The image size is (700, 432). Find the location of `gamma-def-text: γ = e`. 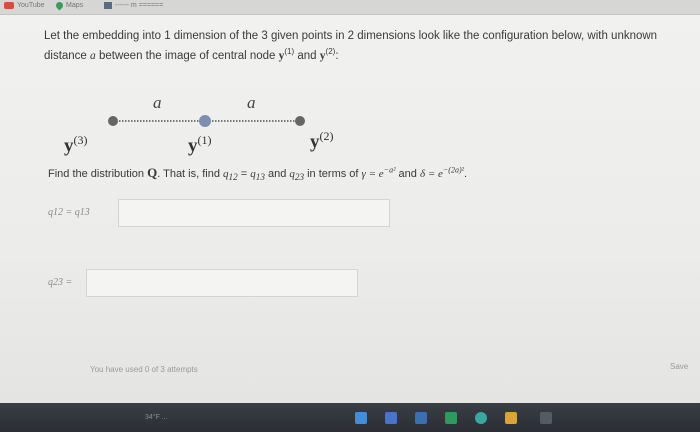

gamma-def-text: γ = e is located at coordinates (372, 174).